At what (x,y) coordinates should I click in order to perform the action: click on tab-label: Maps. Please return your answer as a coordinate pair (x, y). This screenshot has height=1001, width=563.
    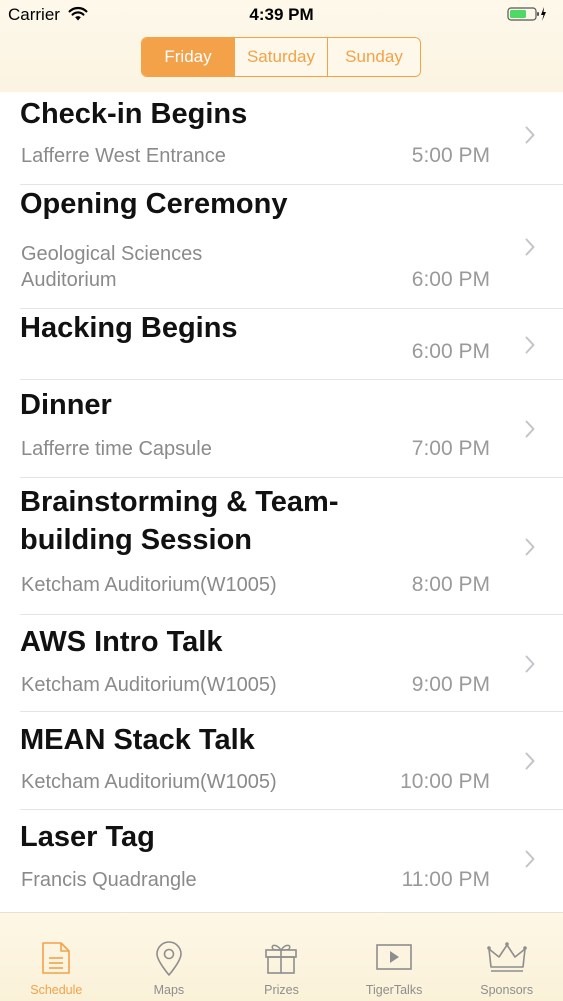
    Looking at the image, I should click on (169, 990).